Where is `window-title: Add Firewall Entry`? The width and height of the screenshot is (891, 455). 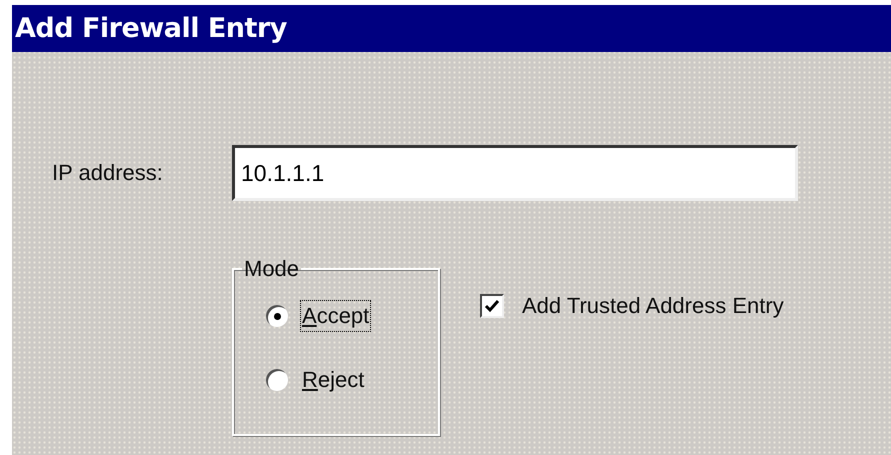
window-title: Add Firewall Entry is located at coordinates (151, 28).